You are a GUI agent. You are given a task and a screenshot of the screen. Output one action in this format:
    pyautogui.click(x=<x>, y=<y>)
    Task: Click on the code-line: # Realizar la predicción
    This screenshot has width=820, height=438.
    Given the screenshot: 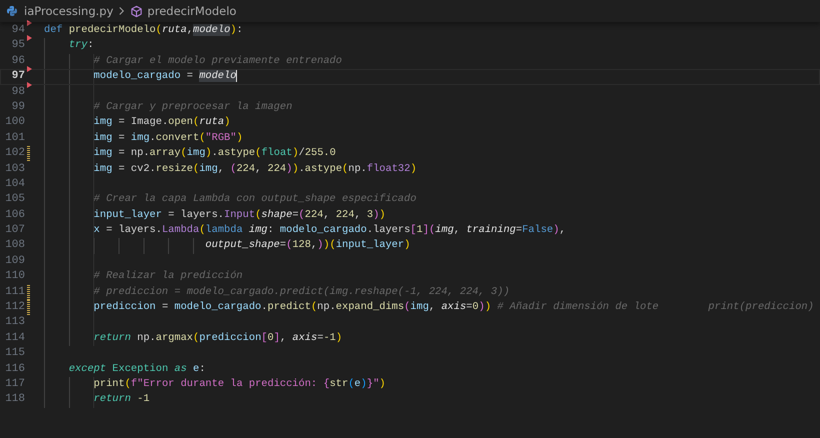 What is the action you would take?
    pyautogui.click(x=168, y=276)
    